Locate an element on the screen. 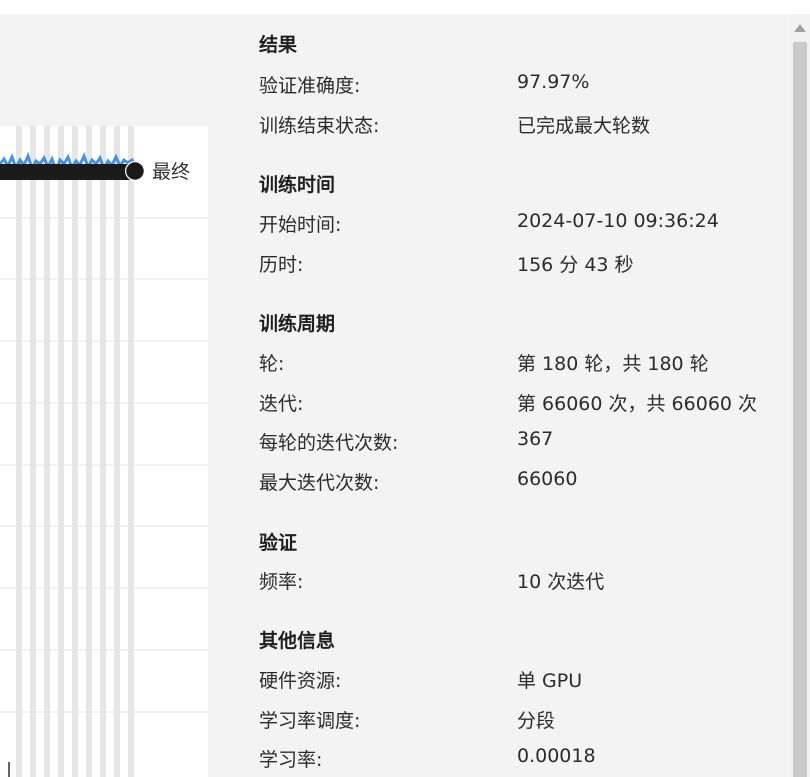 The image size is (810, 777). iteration-value: 第 66060 次，共 66060 次 is located at coordinates (637, 404).